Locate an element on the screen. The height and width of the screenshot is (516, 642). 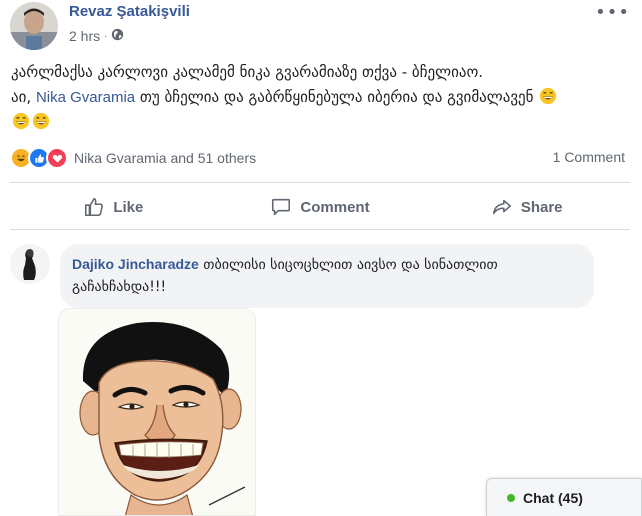
post-author-name: Revaz Şatakişvili is located at coordinates (129, 11).